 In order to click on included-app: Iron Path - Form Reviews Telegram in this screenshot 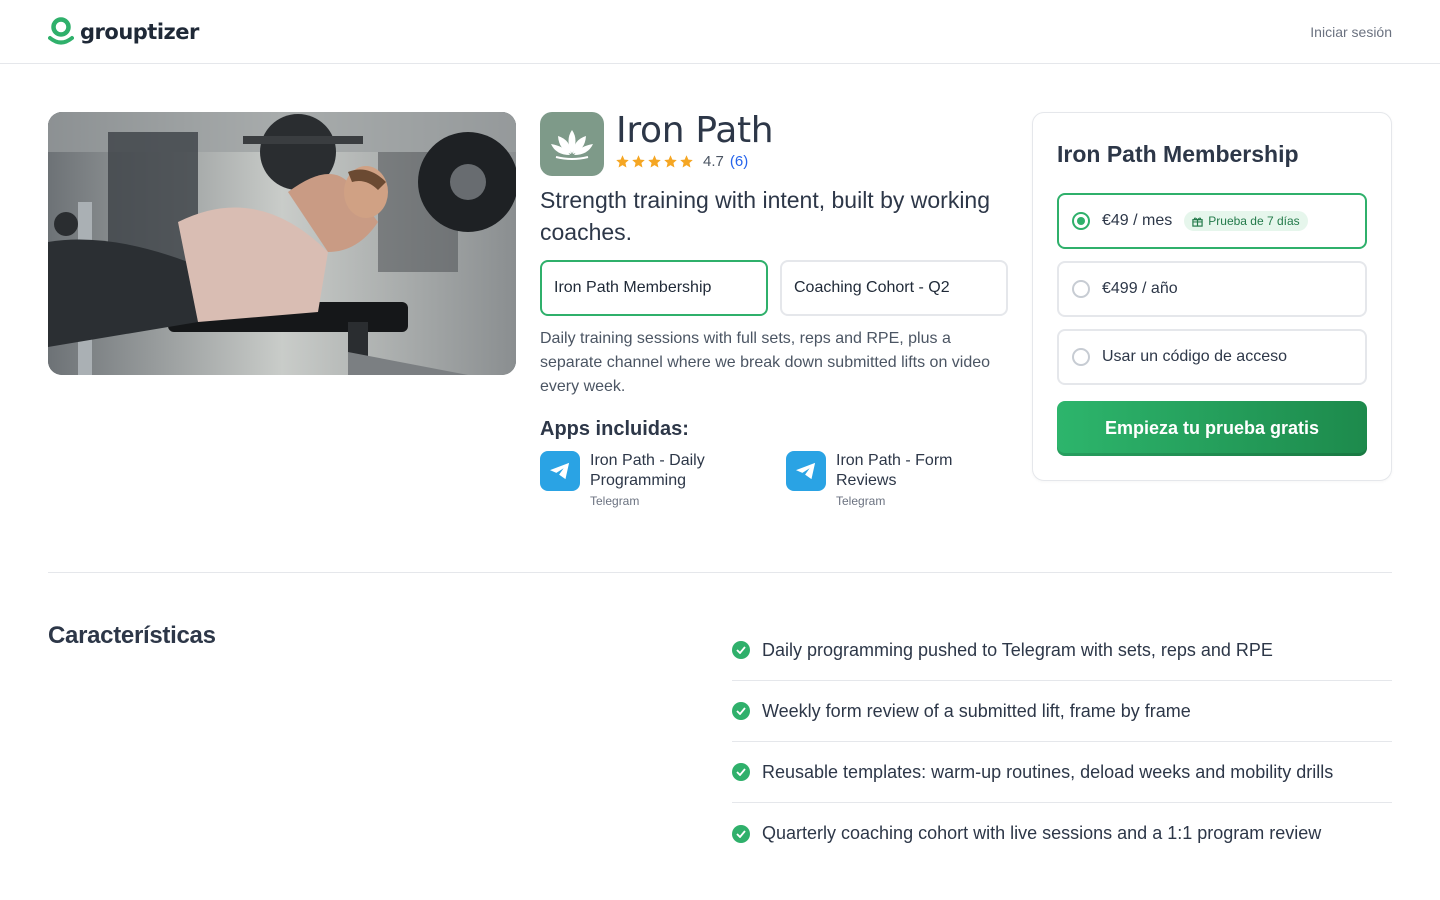, I will do `click(886, 479)`.